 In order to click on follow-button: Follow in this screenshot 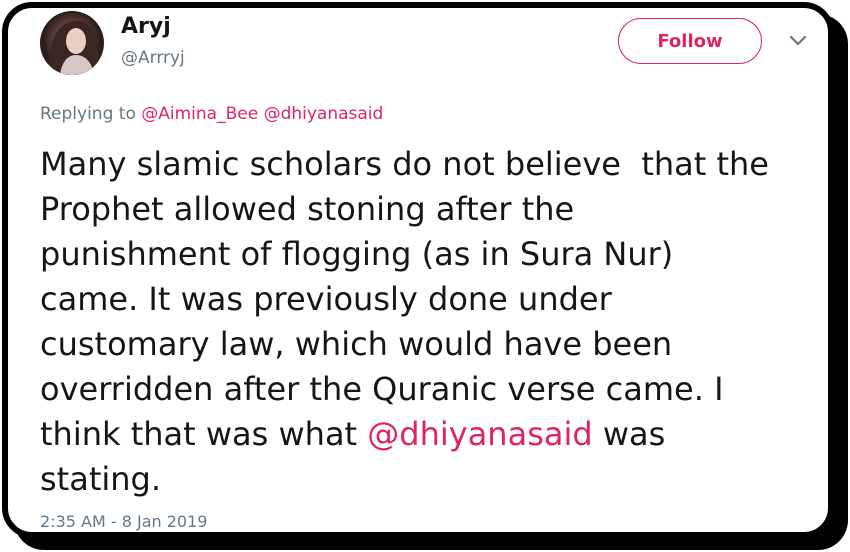, I will do `click(690, 41)`.